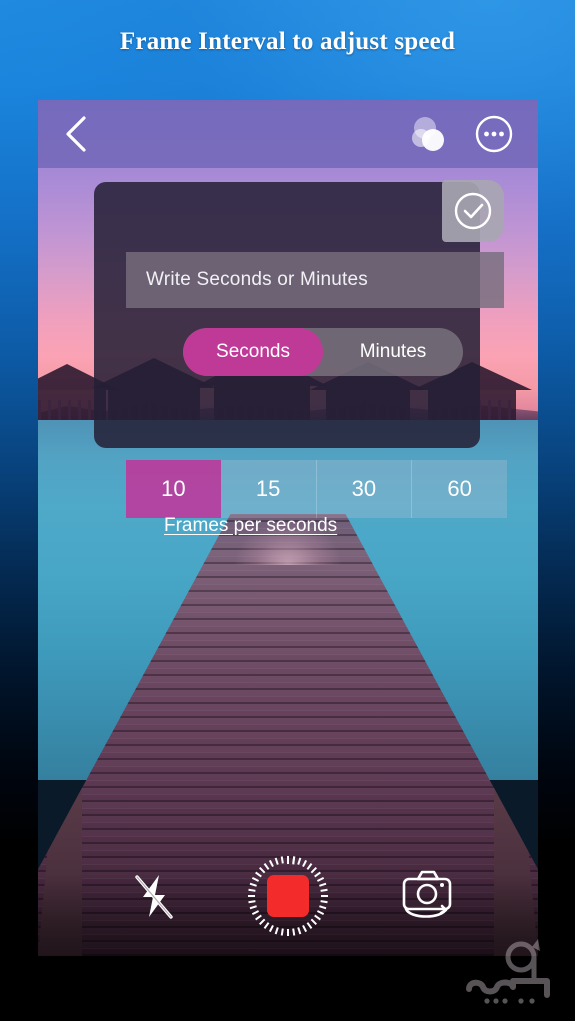 The width and height of the screenshot is (575, 1021). Describe the element at coordinates (365, 489) in the screenshot. I see `fps-option-30: 30` at that location.